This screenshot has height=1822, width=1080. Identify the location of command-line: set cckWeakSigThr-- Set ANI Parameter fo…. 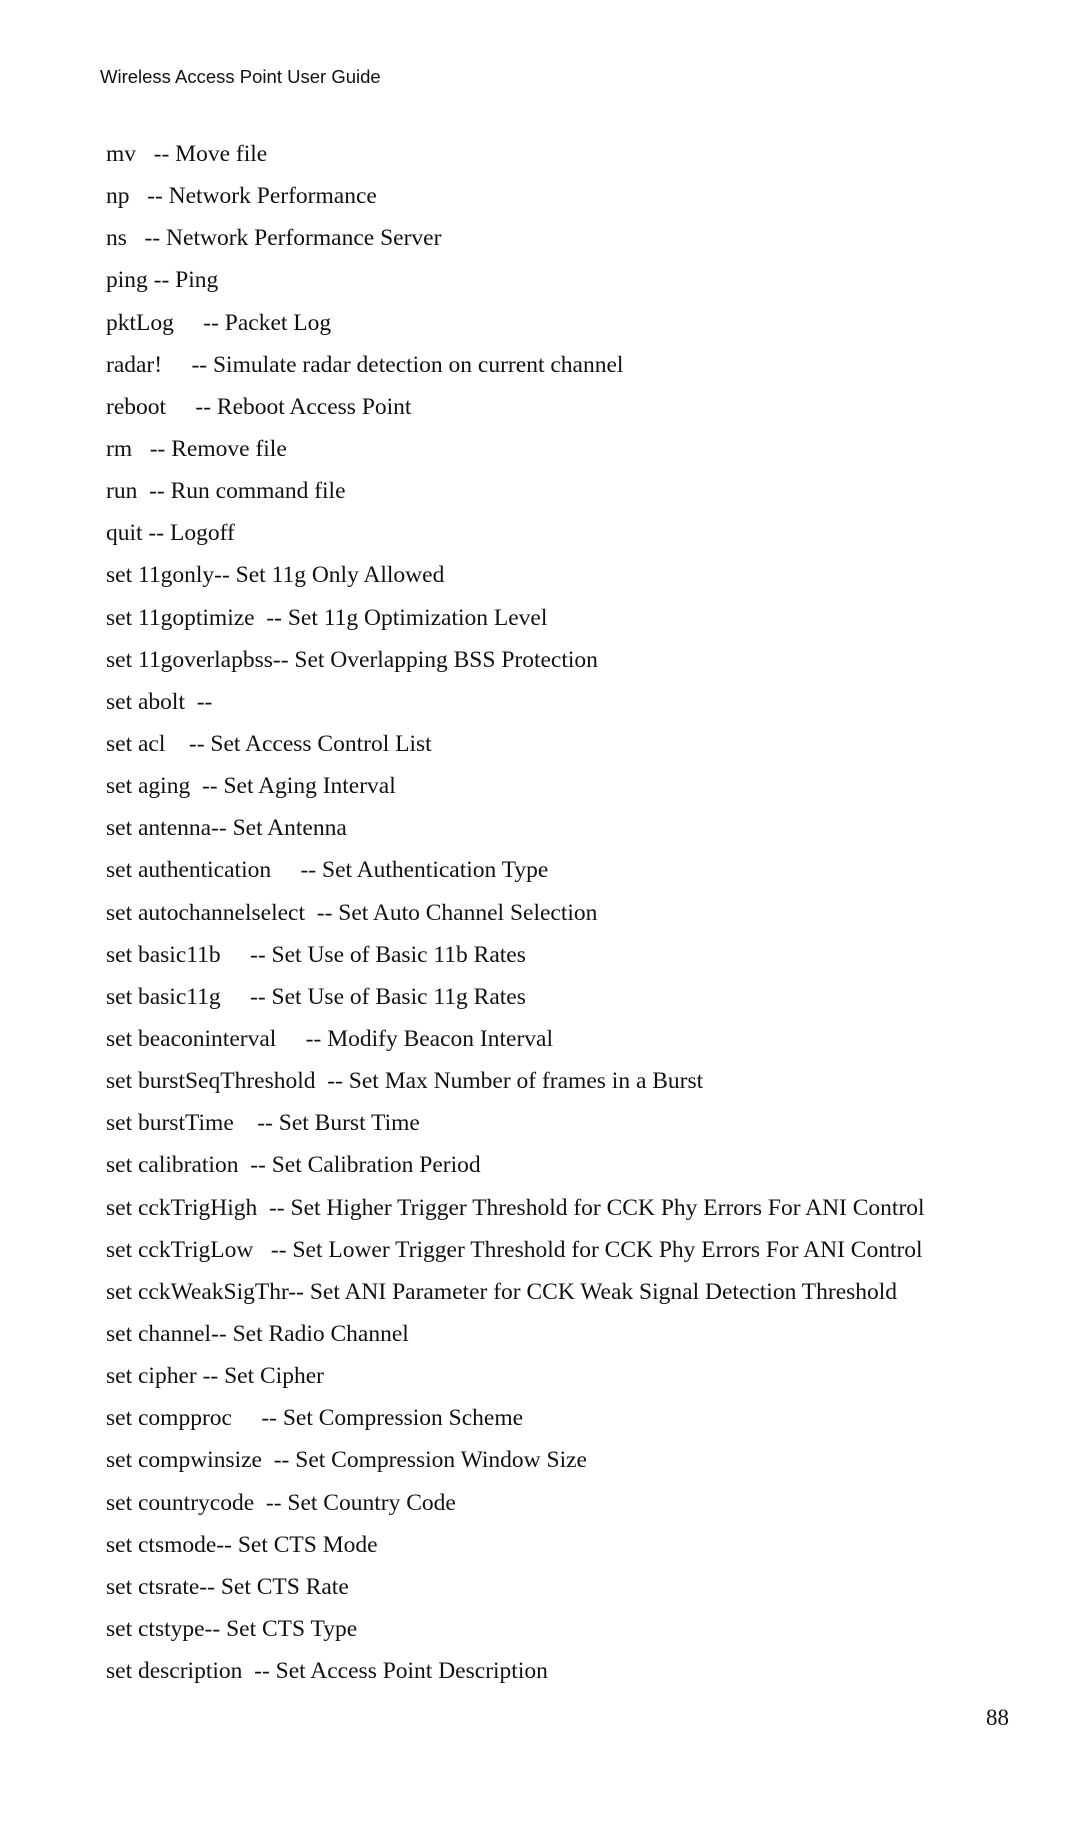
(502, 1291).